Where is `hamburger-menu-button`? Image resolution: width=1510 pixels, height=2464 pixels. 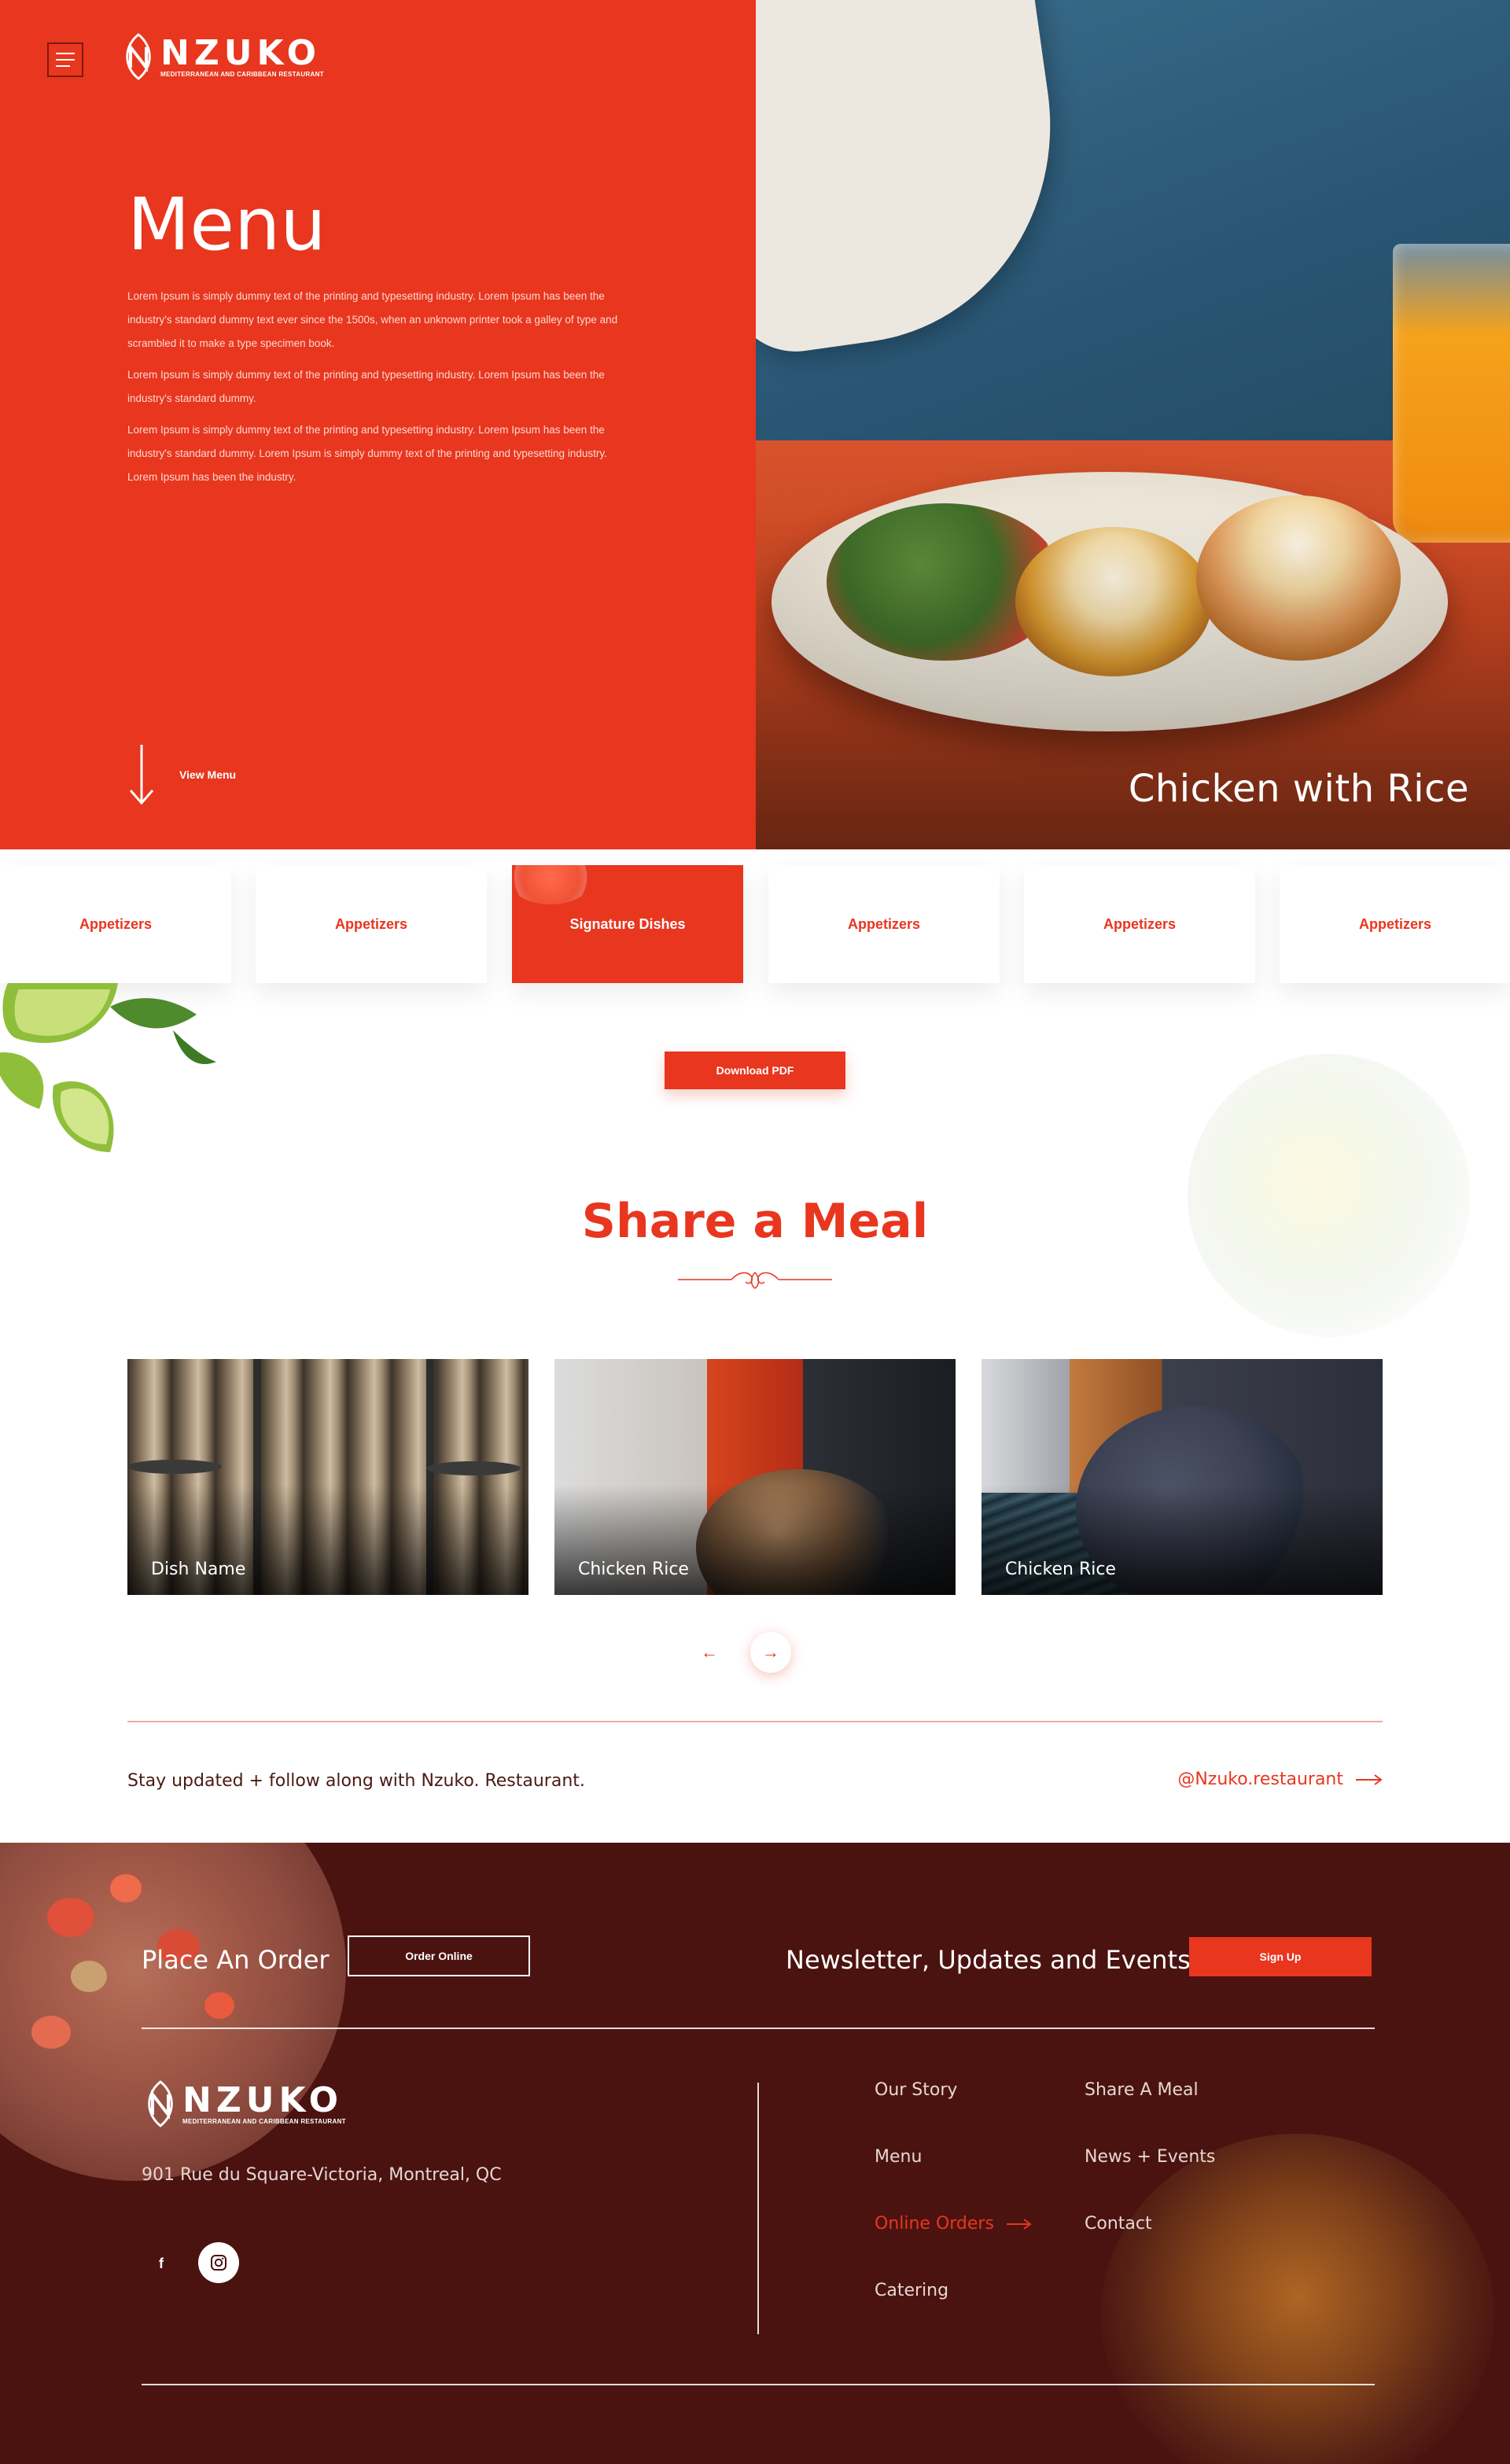
hamburger-menu-button is located at coordinates (65, 59).